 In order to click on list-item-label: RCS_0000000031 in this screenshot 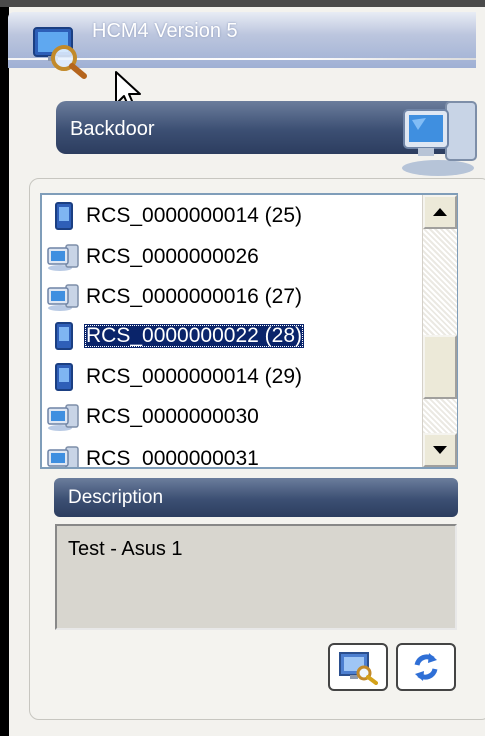, I will do `click(172, 457)`.